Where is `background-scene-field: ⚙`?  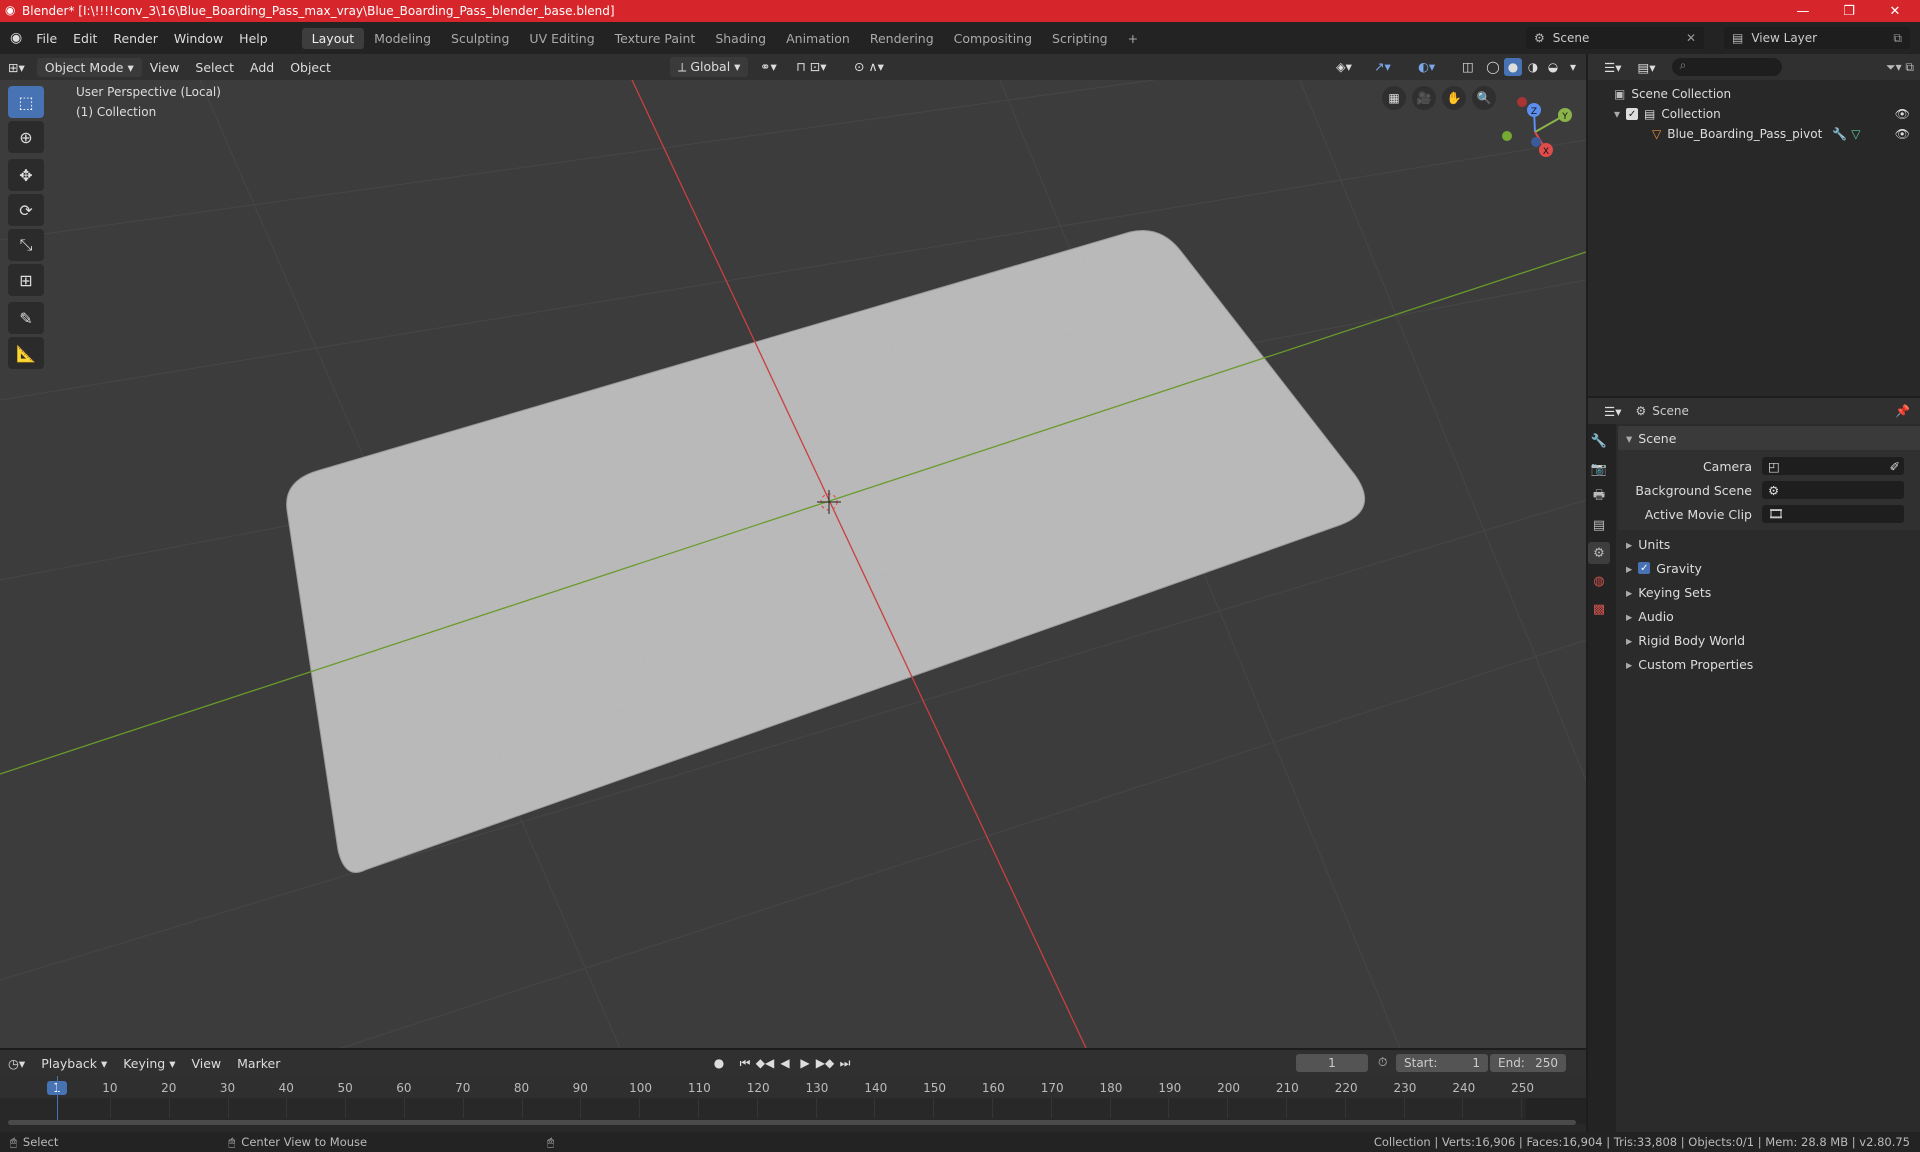
background-scene-field: ⚙ is located at coordinates (1833, 490).